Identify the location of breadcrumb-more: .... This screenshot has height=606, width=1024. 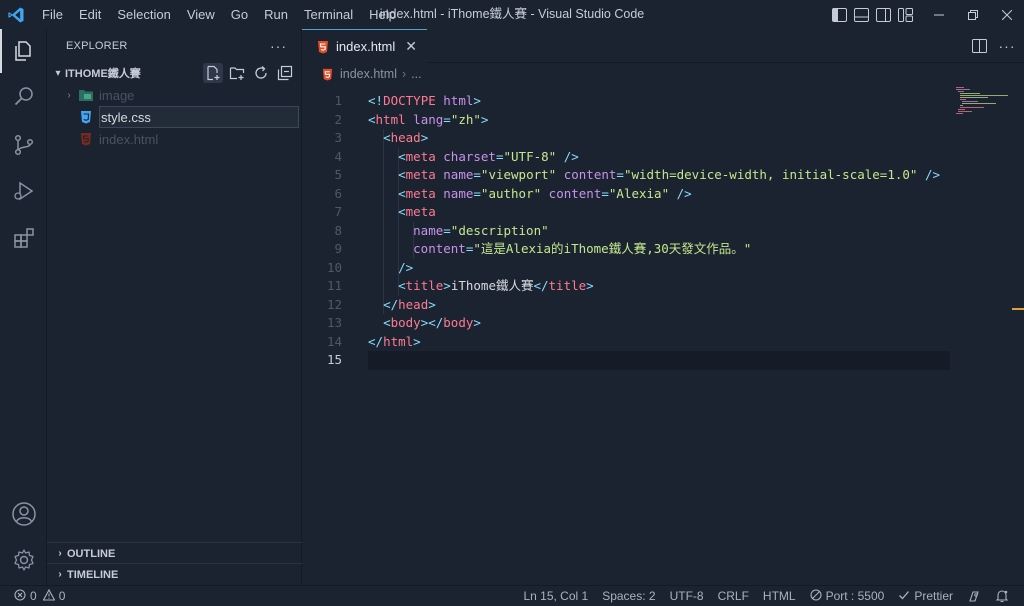
(416, 74).